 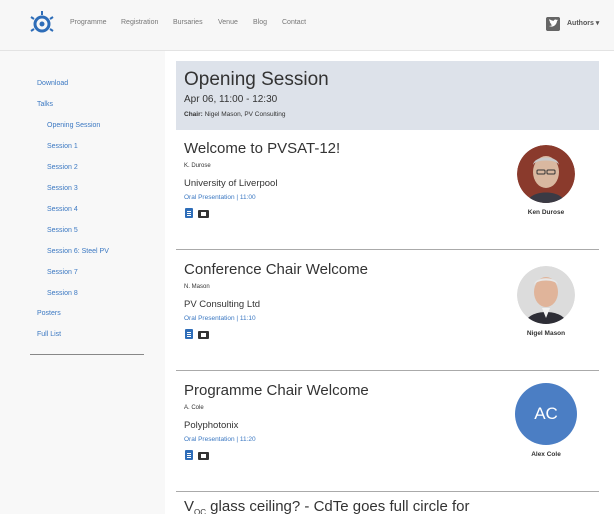 What do you see at coordinates (276, 269) in the screenshot?
I see `talk-title: Conference Chair Welcome` at bounding box center [276, 269].